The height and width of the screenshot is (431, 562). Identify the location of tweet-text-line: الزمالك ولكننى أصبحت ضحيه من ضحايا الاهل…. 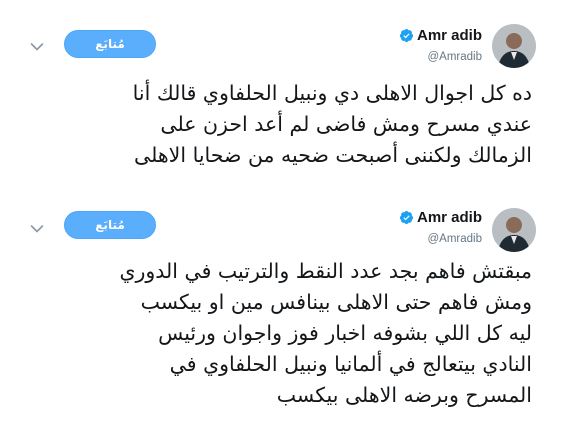
(333, 155).